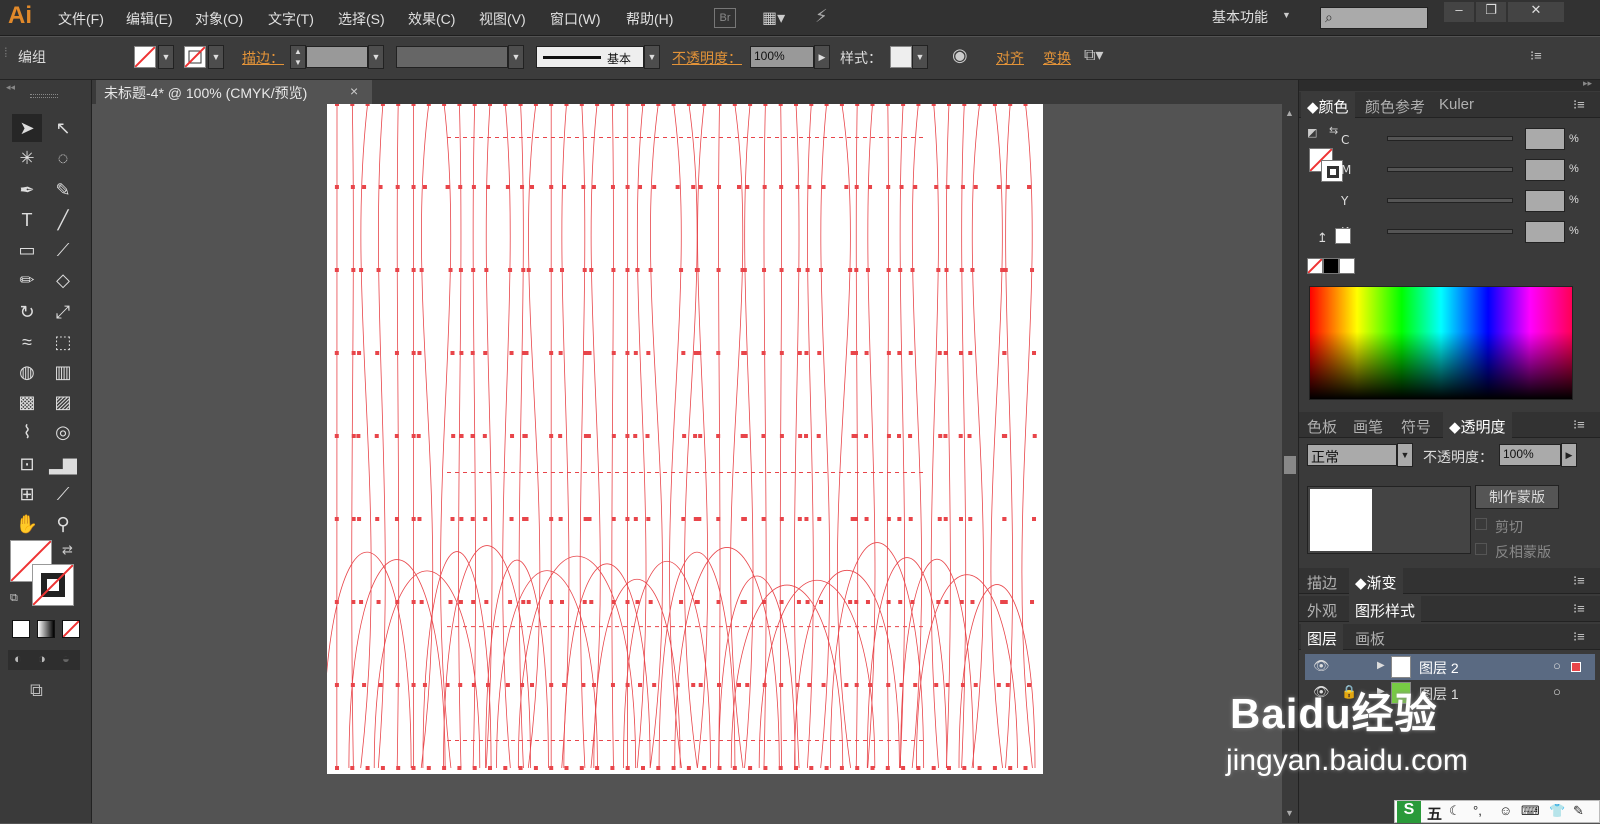 The width and height of the screenshot is (1600, 824). Describe the element at coordinates (1459, 12) in the screenshot. I see `minimize-button: –` at that location.